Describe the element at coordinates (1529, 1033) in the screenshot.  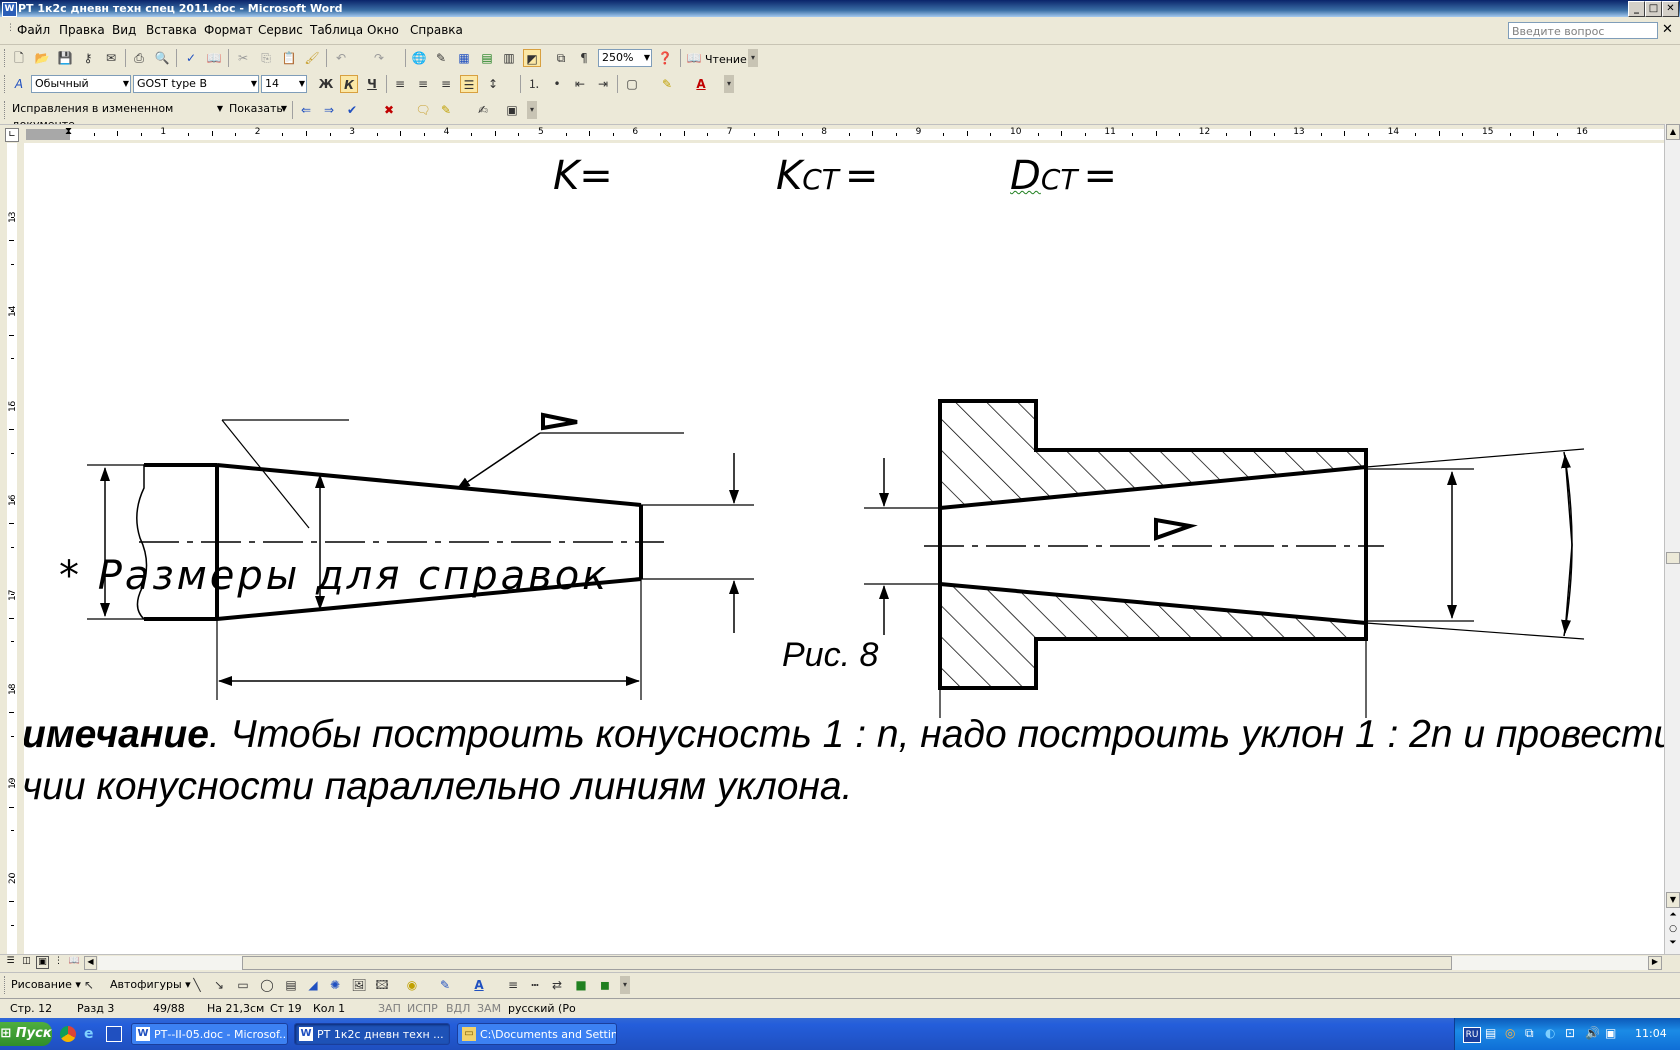
I see `network-icon: ⧉` at that location.